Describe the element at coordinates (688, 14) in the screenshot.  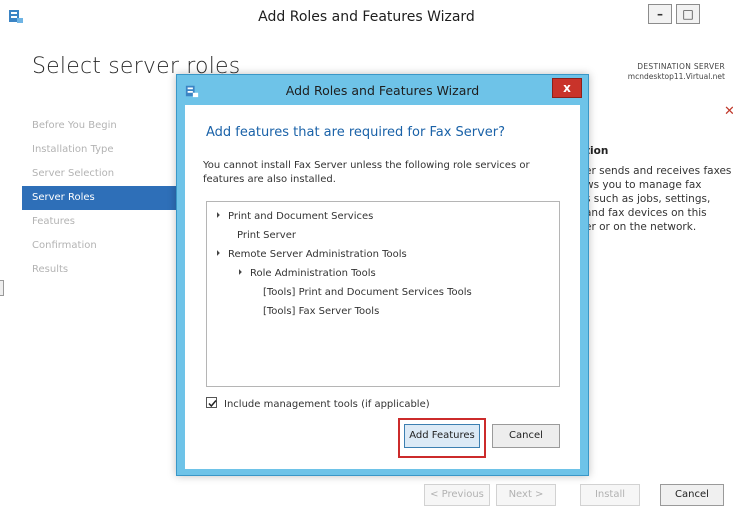
I see `maximize-button: □` at that location.